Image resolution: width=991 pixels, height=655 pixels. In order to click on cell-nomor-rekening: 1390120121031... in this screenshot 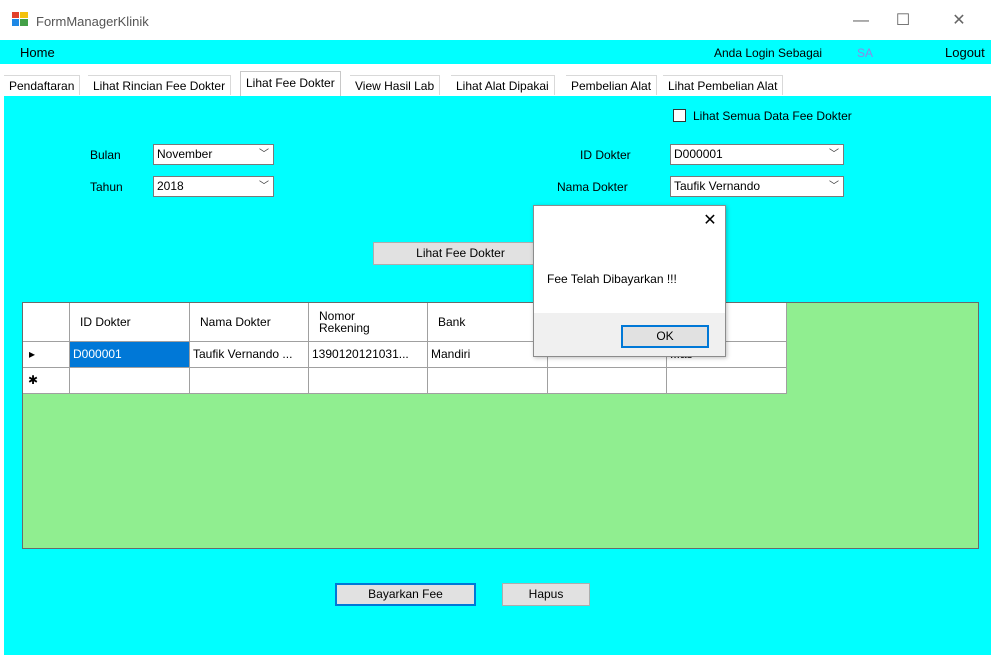, I will do `click(368, 355)`.